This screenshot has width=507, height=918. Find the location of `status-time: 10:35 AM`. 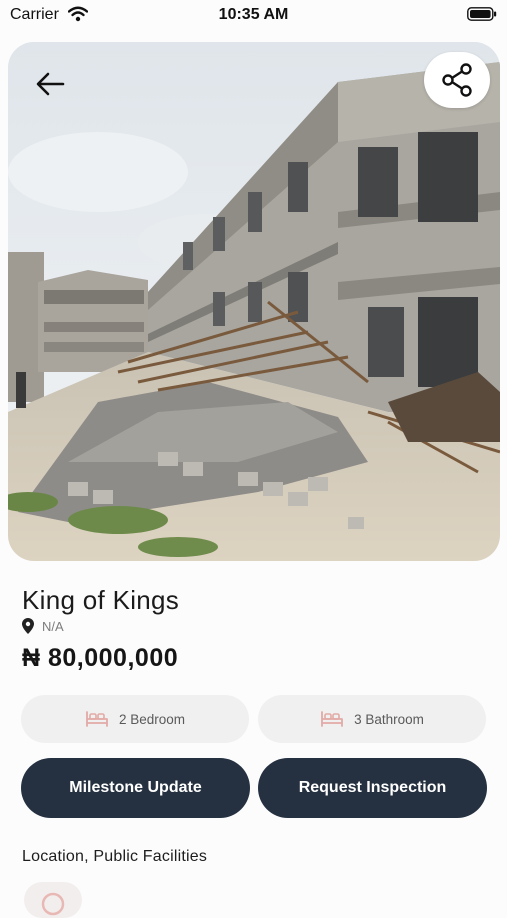

status-time: 10:35 AM is located at coordinates (253, 14).